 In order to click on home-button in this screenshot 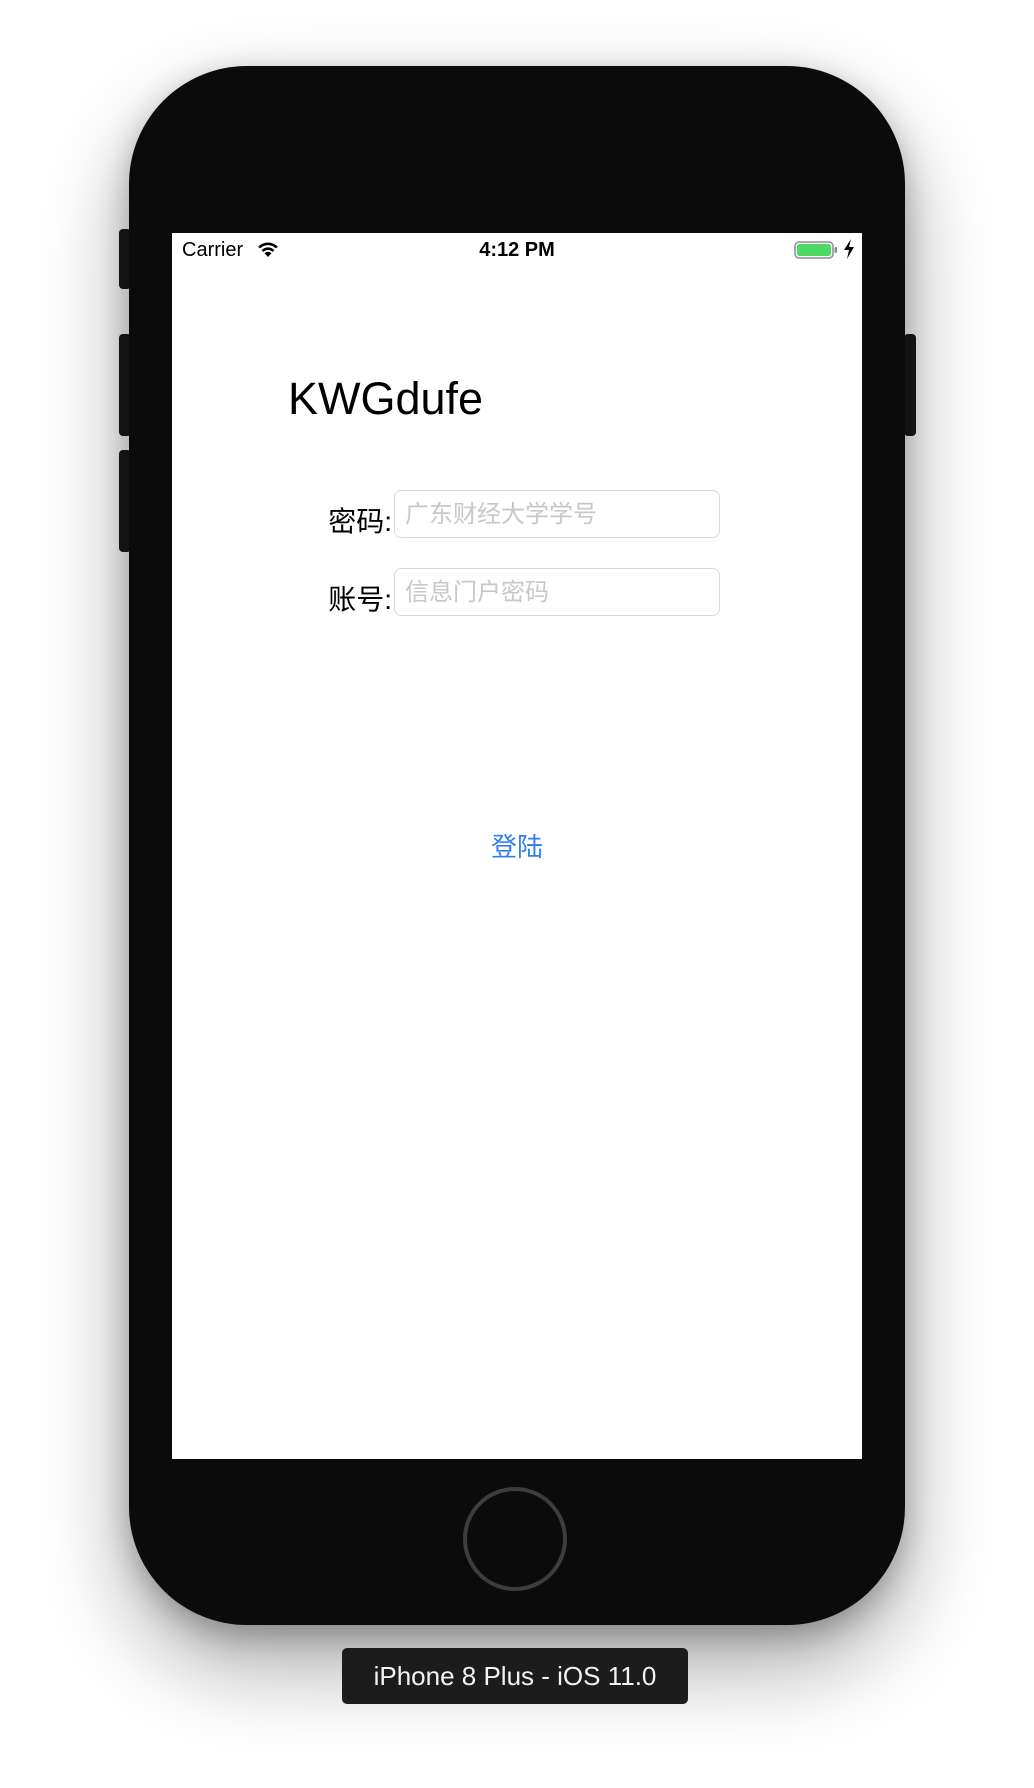, I will do `click(515, 1539)`.